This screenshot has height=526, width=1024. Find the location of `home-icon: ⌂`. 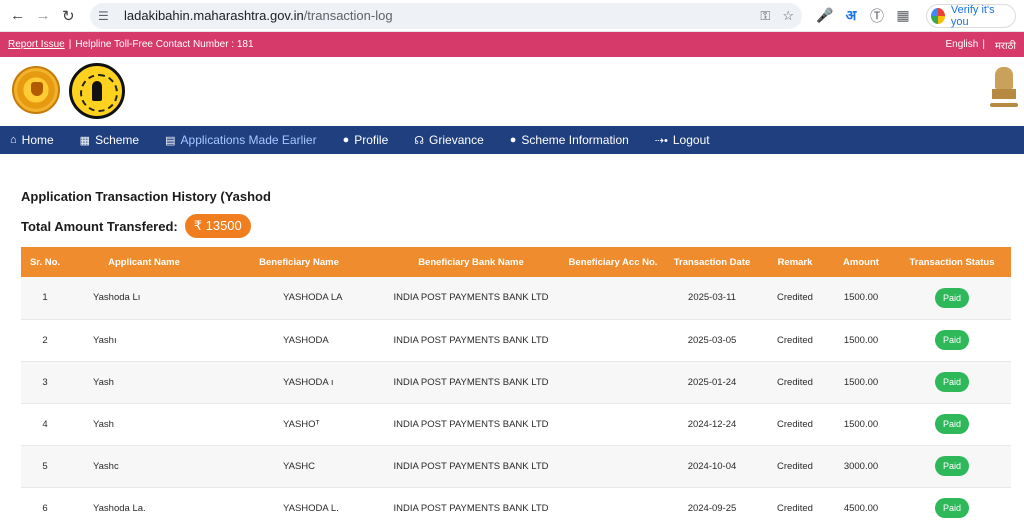

home-icon: ⌂ is located at coordinates (13, 140).